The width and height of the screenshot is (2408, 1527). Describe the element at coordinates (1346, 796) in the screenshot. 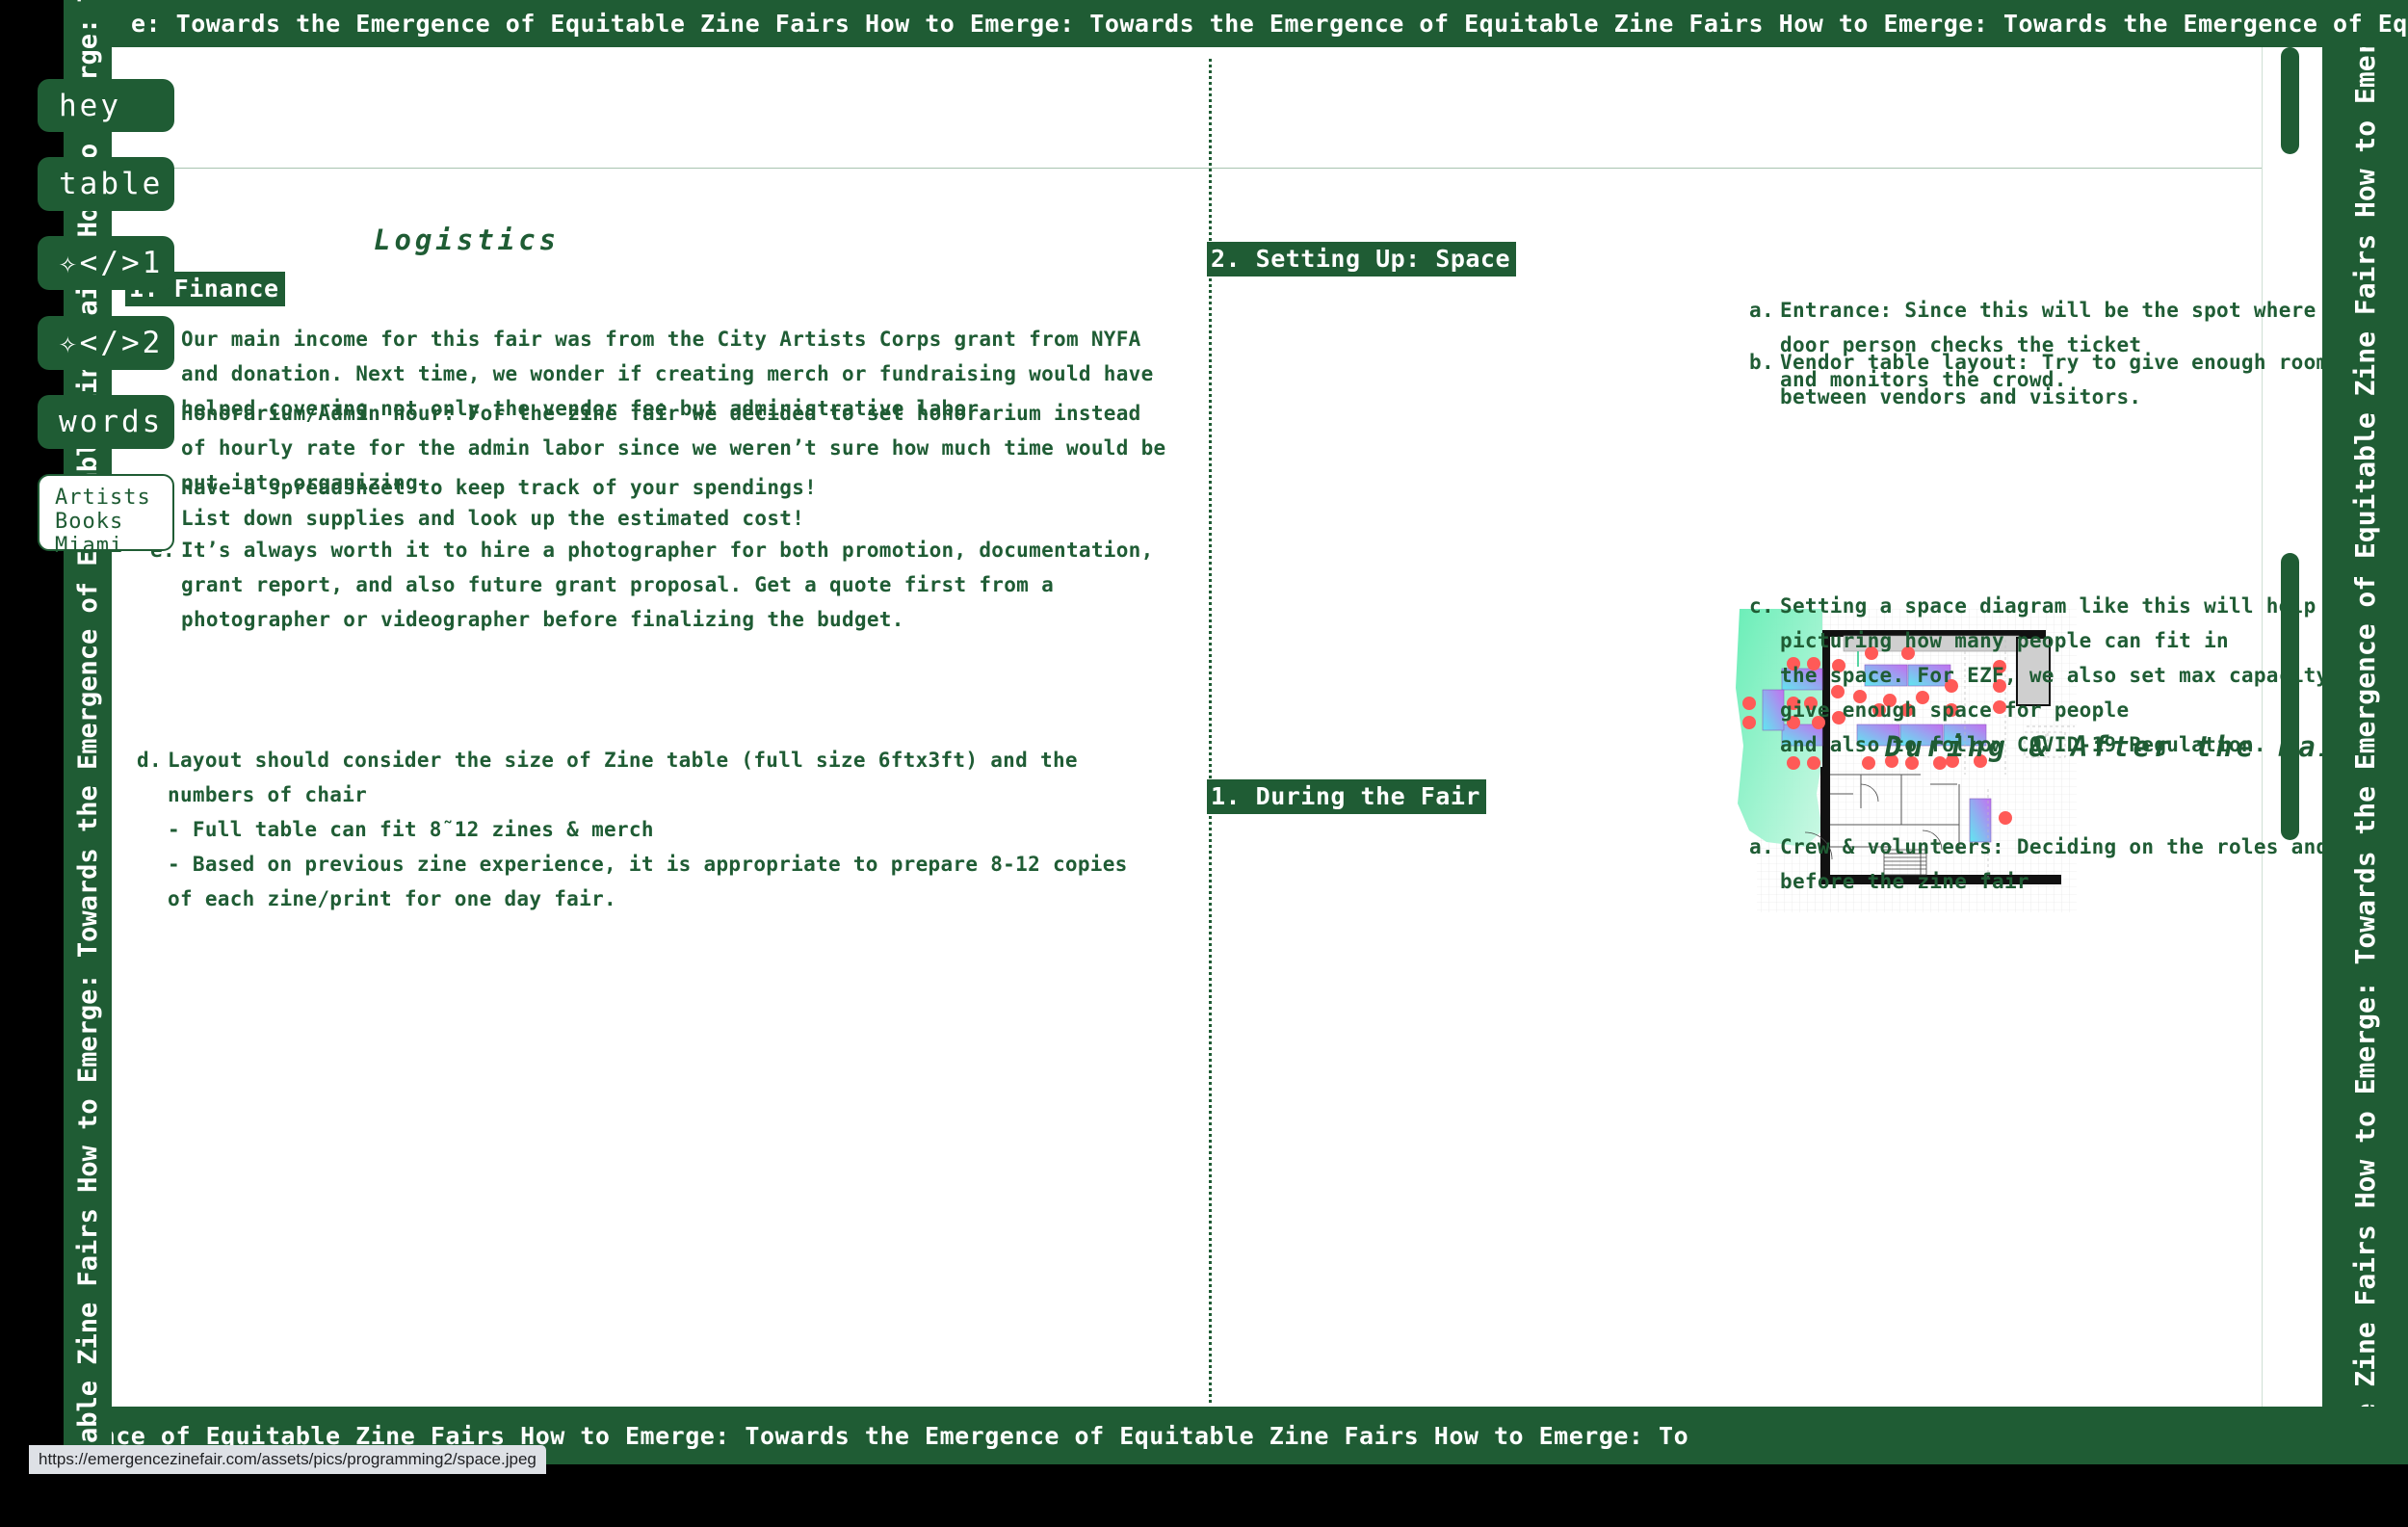

I see `during-the-fair-heading: 1. During the Fair` at that location.